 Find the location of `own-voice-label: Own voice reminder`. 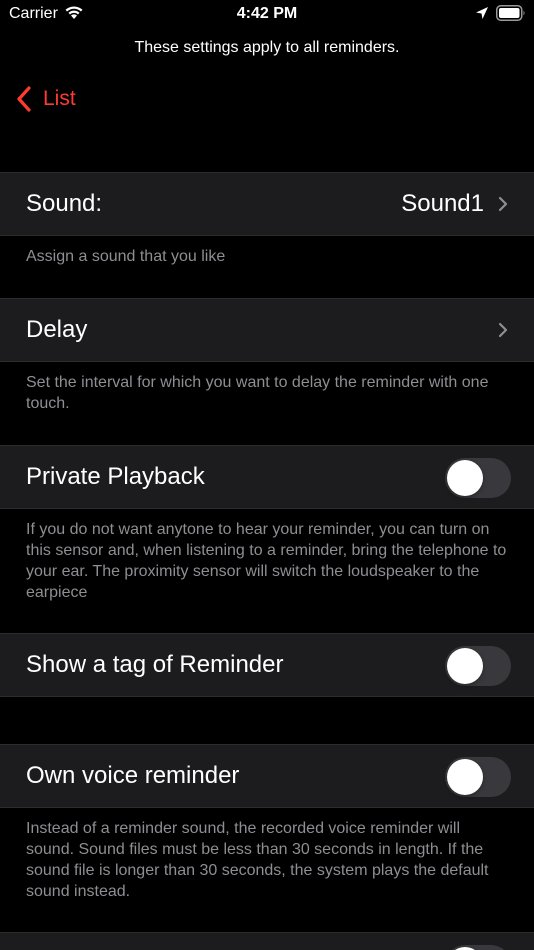

own-voice-label: Own voice reminder is located at coordinates (133, 775).